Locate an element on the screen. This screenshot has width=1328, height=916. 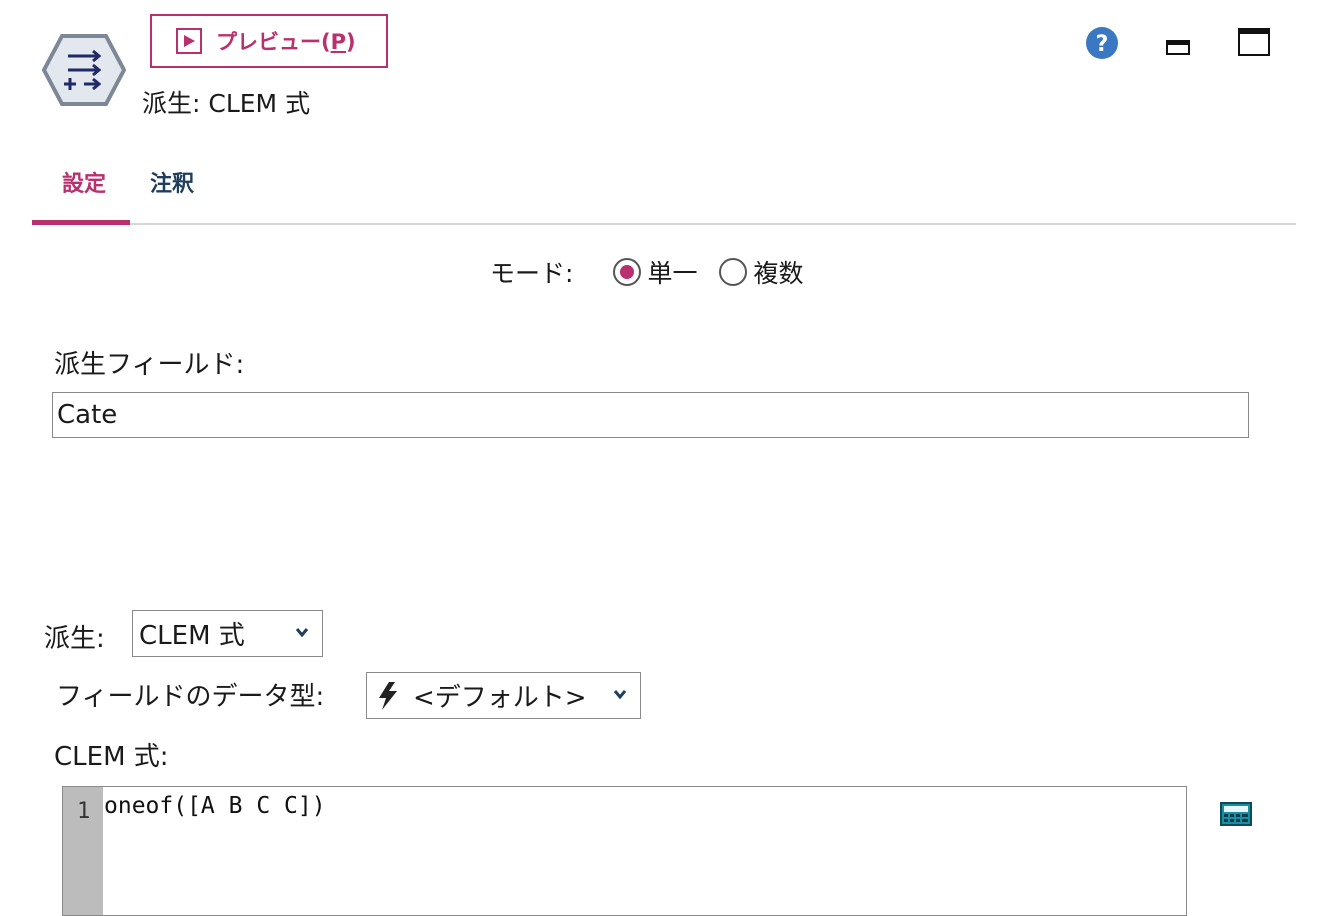
preview-label: プレビュー(P) is located at coordinates (286, 42).